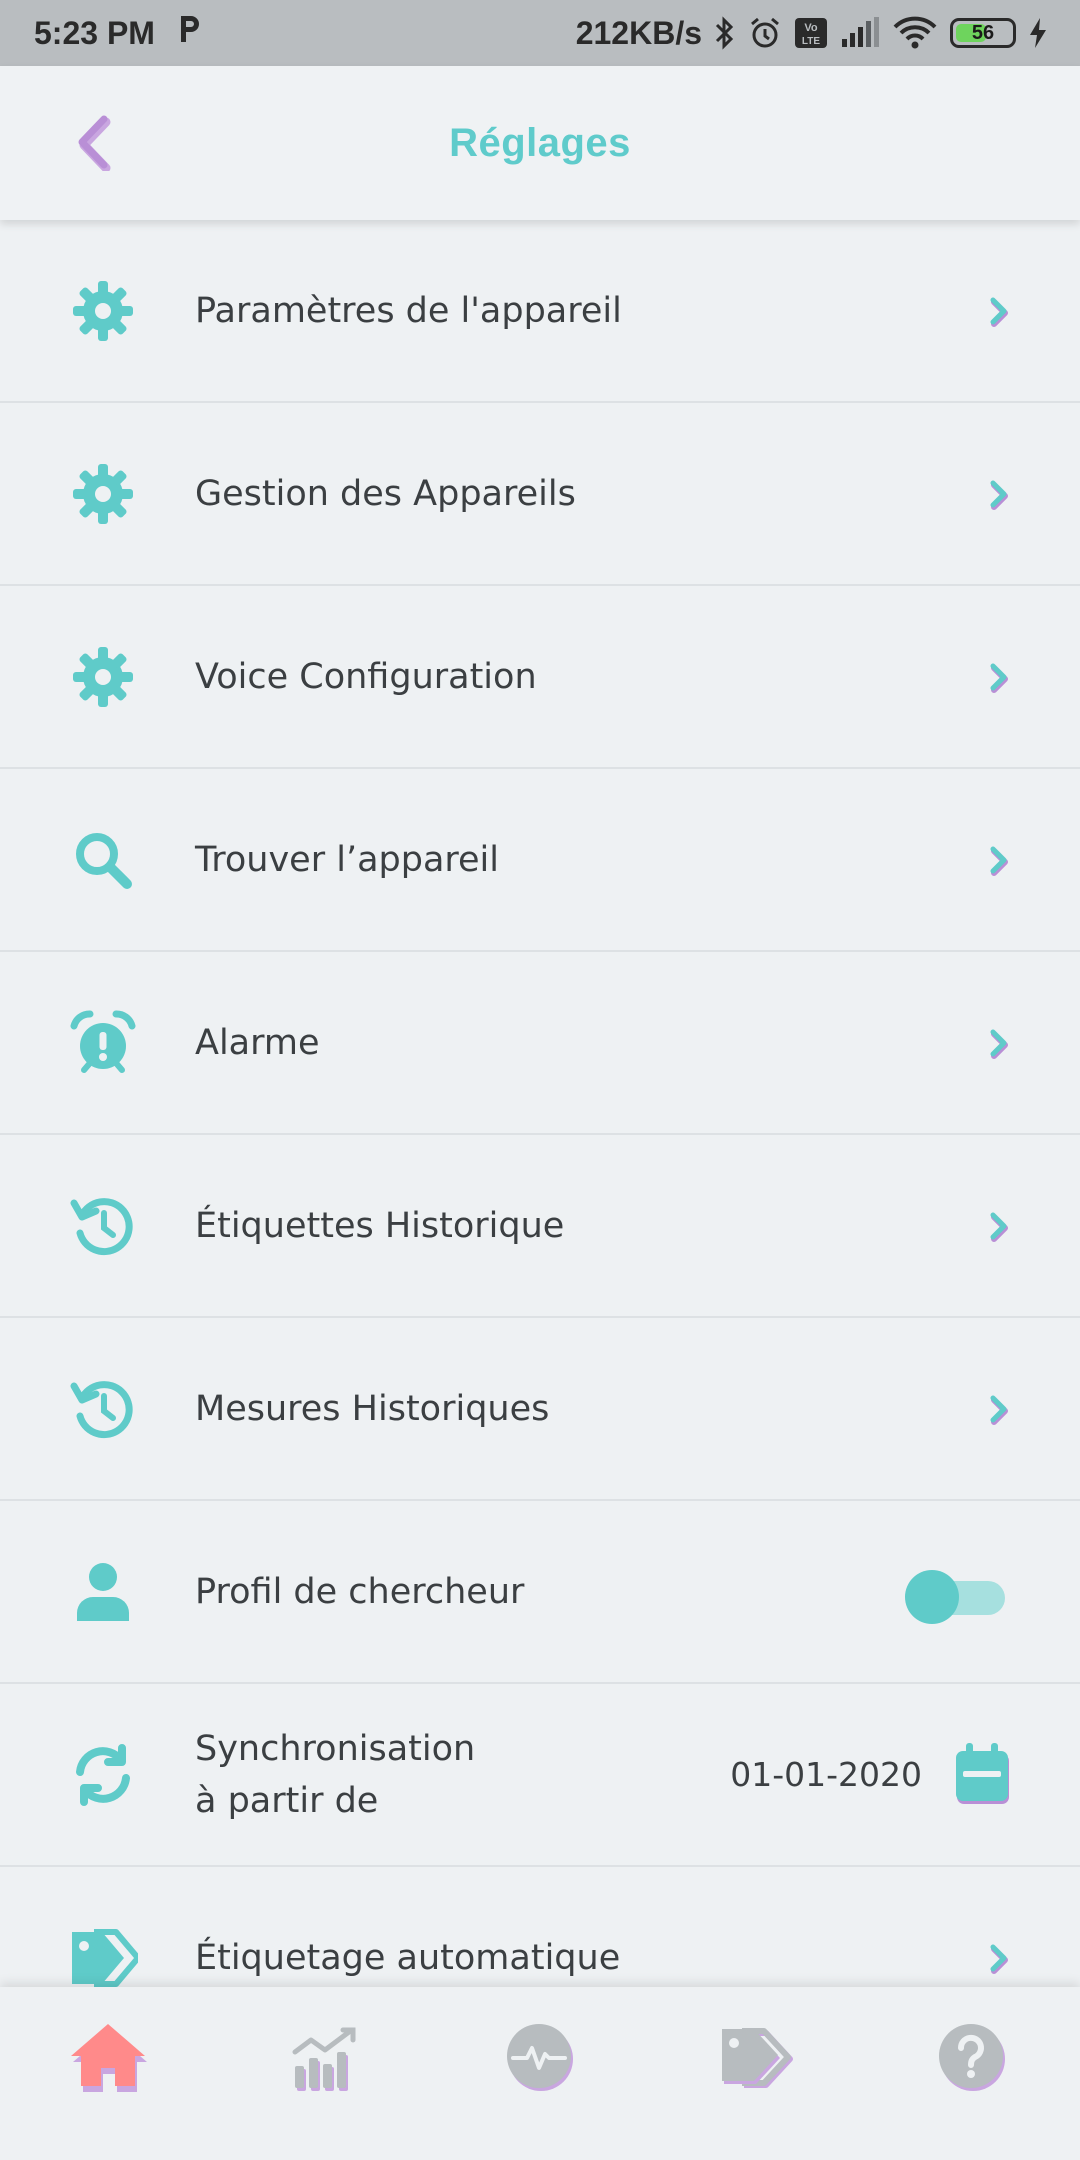  Describe the element at coordinates (366, 676) in the screenshot. I see `settings-item-label: Voice Configuration` at that location.